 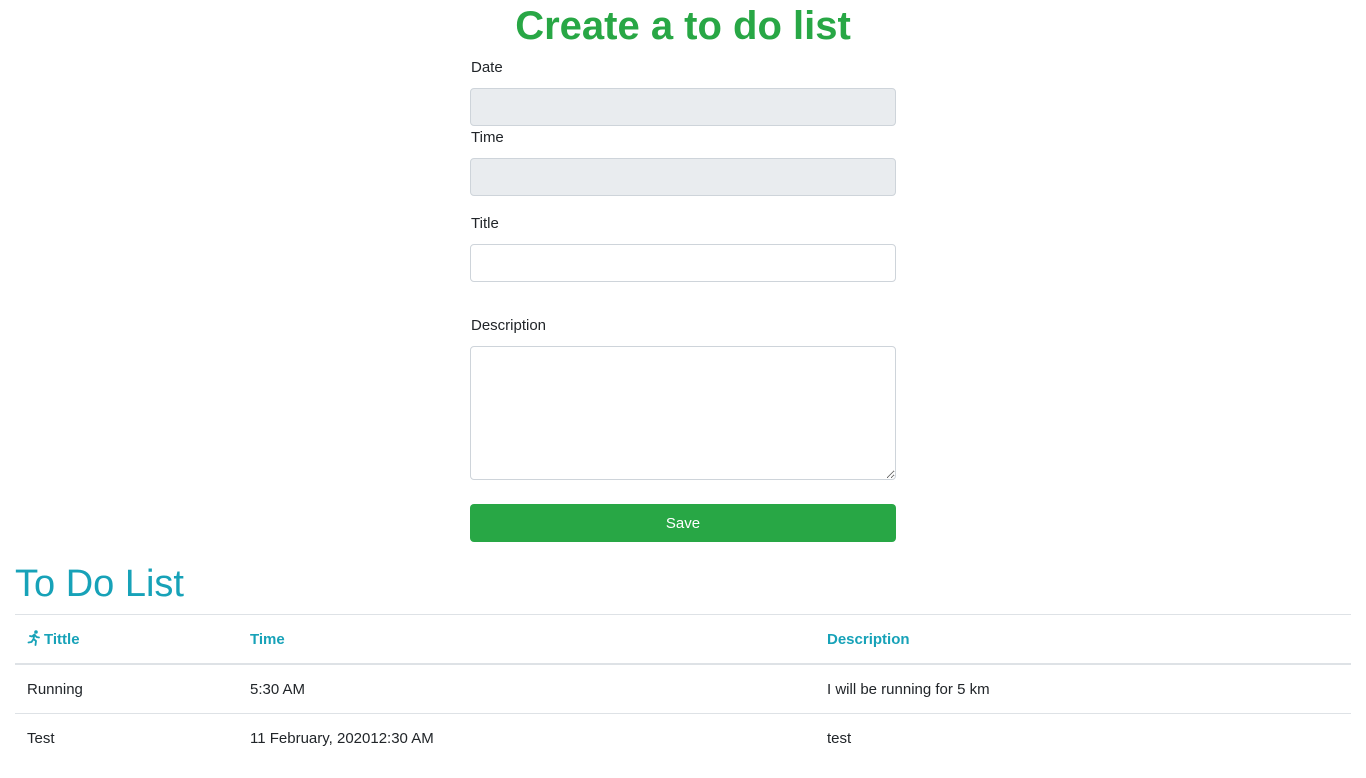 What do you see at coordinates (126, 688) in the screenshot?
I see `cell-title: Running` at bounding box center [126, 688].